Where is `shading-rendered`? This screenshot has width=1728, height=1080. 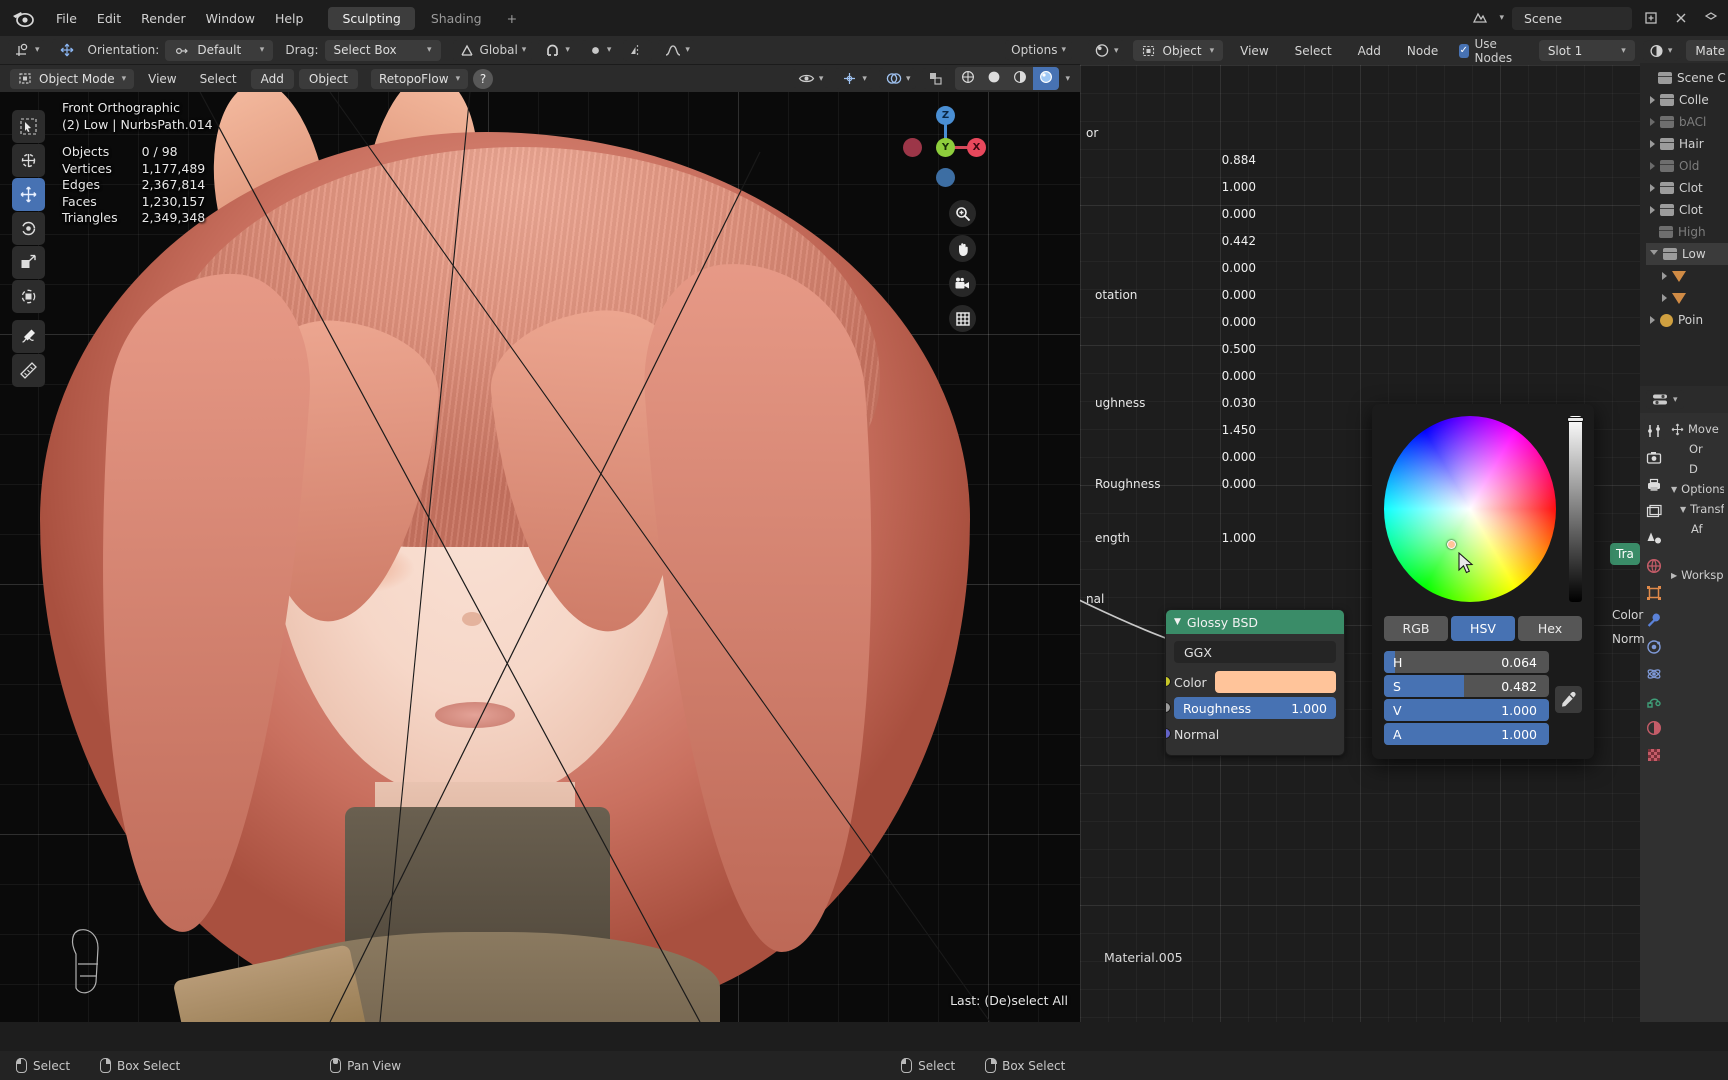 shading-rendered is located at coordinates (1046, 78).